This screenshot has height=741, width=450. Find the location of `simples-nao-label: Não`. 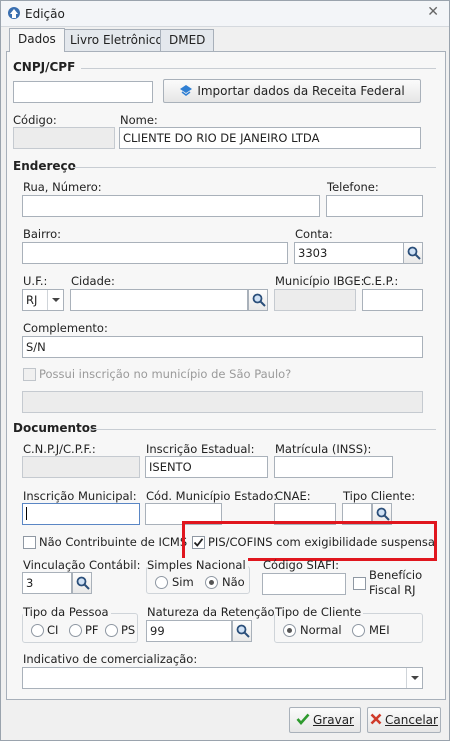

simples-nao-label: Não is located at coordinates (233, 582).